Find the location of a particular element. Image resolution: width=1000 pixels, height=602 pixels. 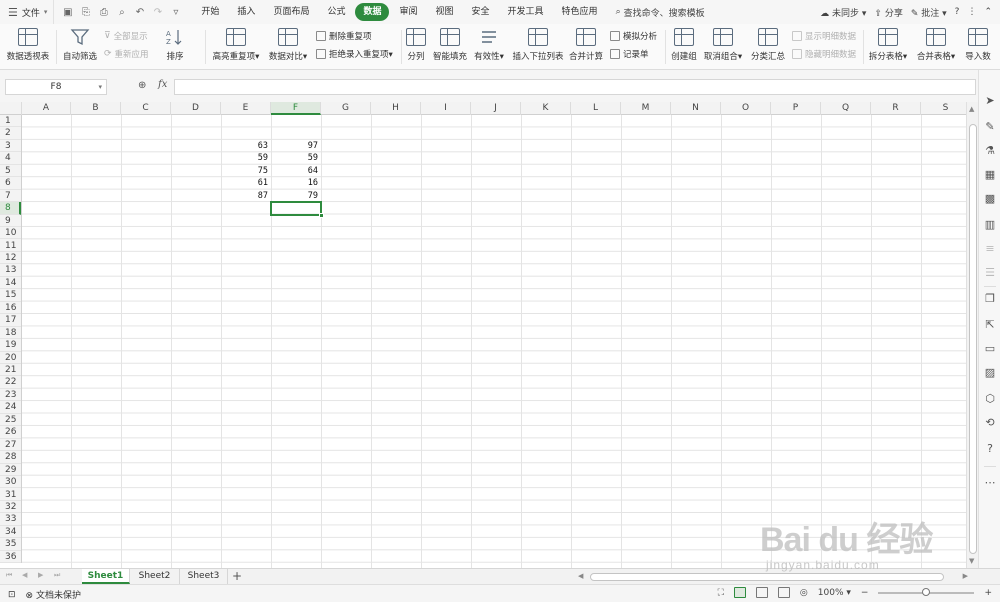

history-icon: ⟲ is located at coordinates (990, 423).